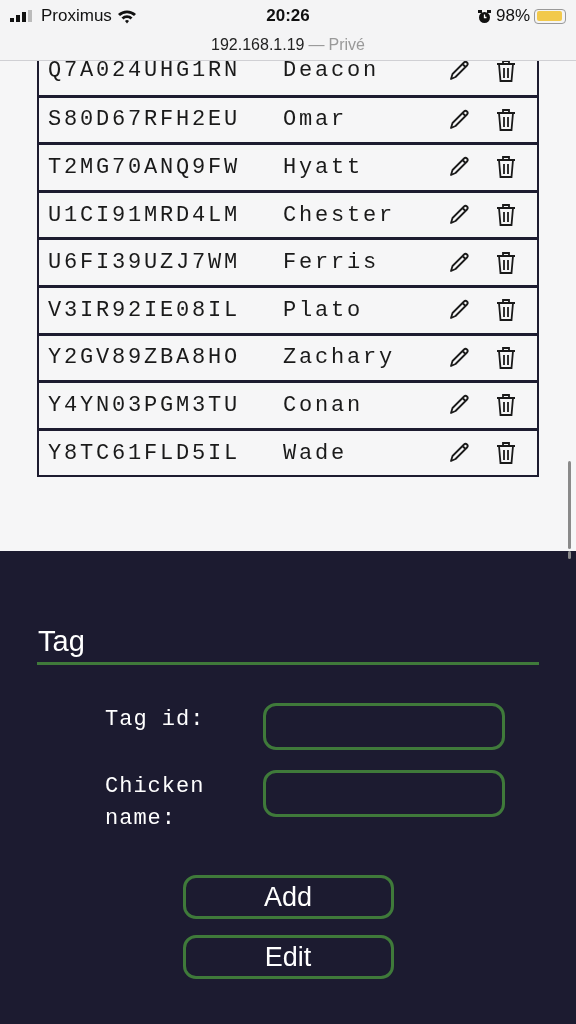 The width and height of the screenshot is (576, 1024). What do you see at coordinates (346, 44) in the screenshot?
I see `private-mode-label: Privé` at bounding box center [346, 44].